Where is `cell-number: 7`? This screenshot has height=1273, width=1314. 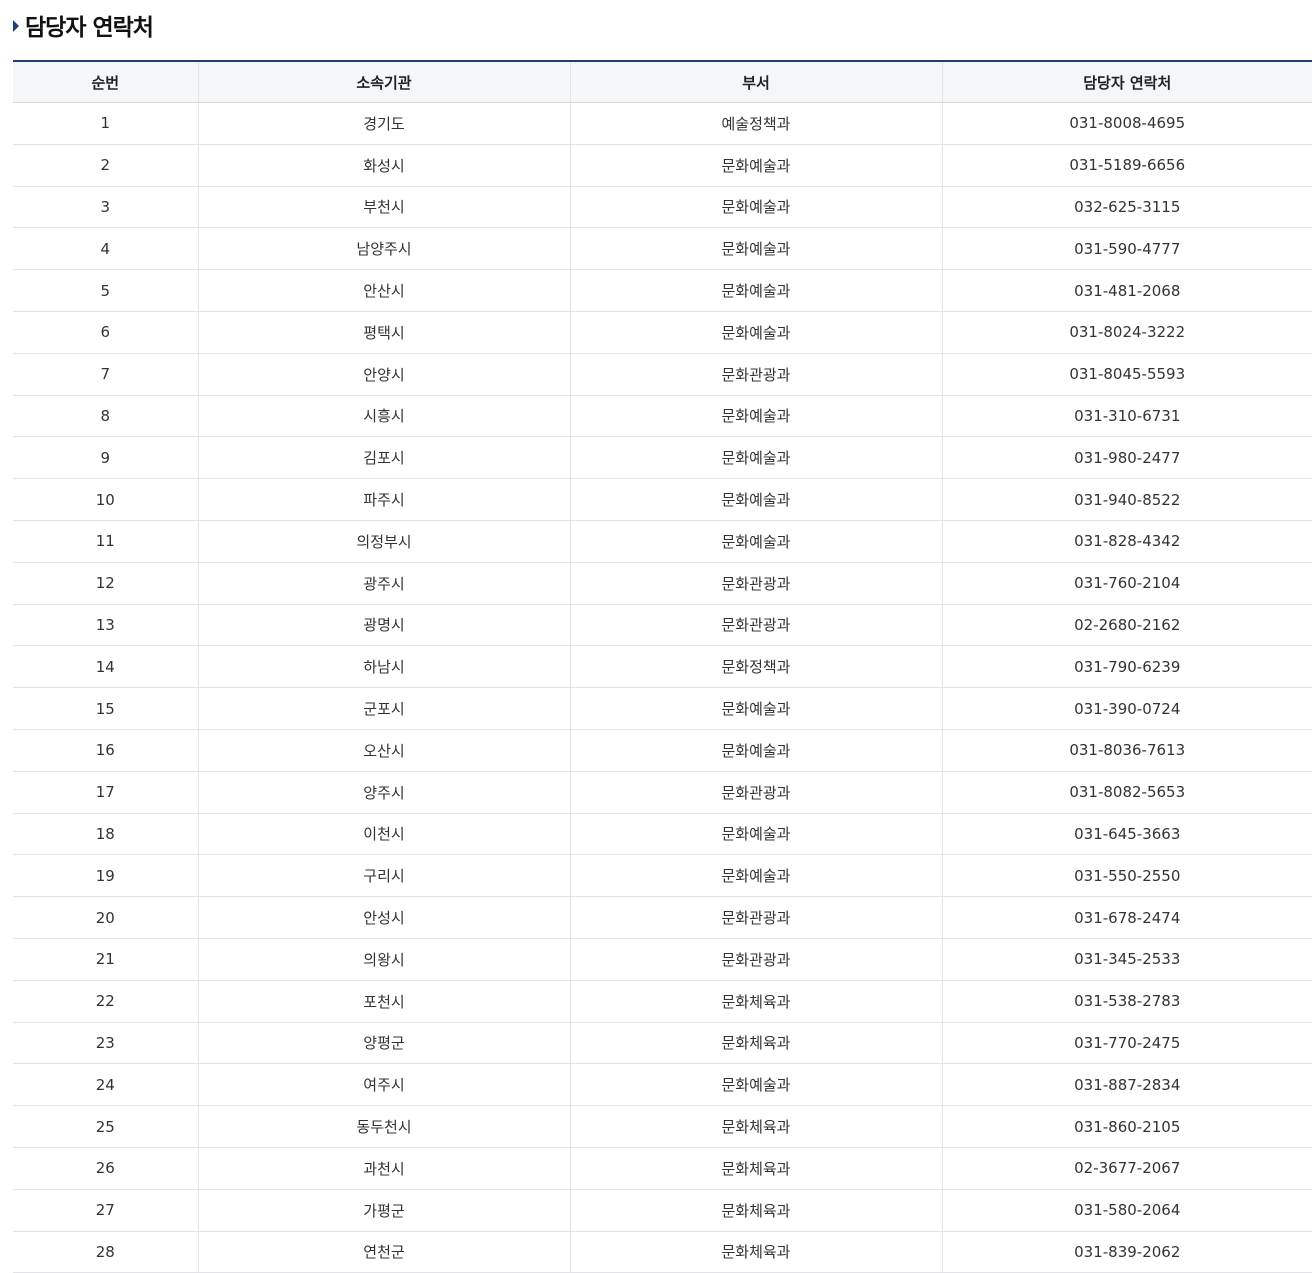 cell-number: 7 is located at coordinates (105, 374).